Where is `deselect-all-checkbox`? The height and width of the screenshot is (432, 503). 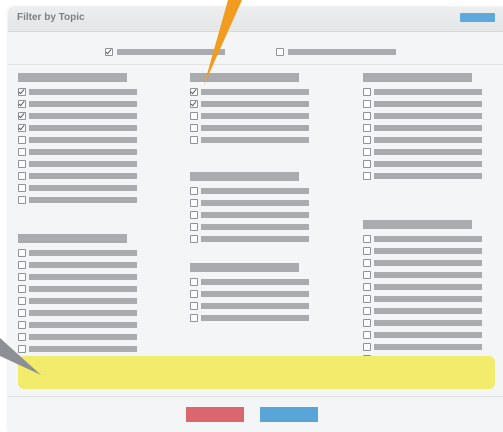 deselect-all-checkbox is located at coordinates (280, 52).